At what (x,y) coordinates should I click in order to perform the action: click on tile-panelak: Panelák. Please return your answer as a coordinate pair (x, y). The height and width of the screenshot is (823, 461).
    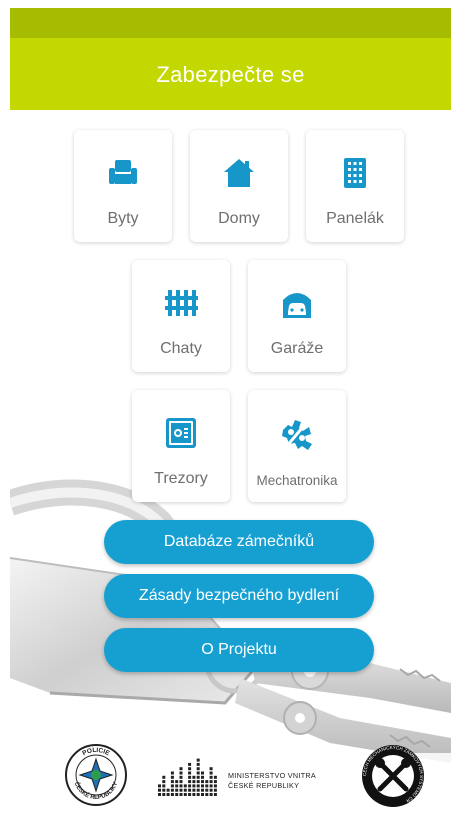
    Looking at the image, I should click on (355, 186).